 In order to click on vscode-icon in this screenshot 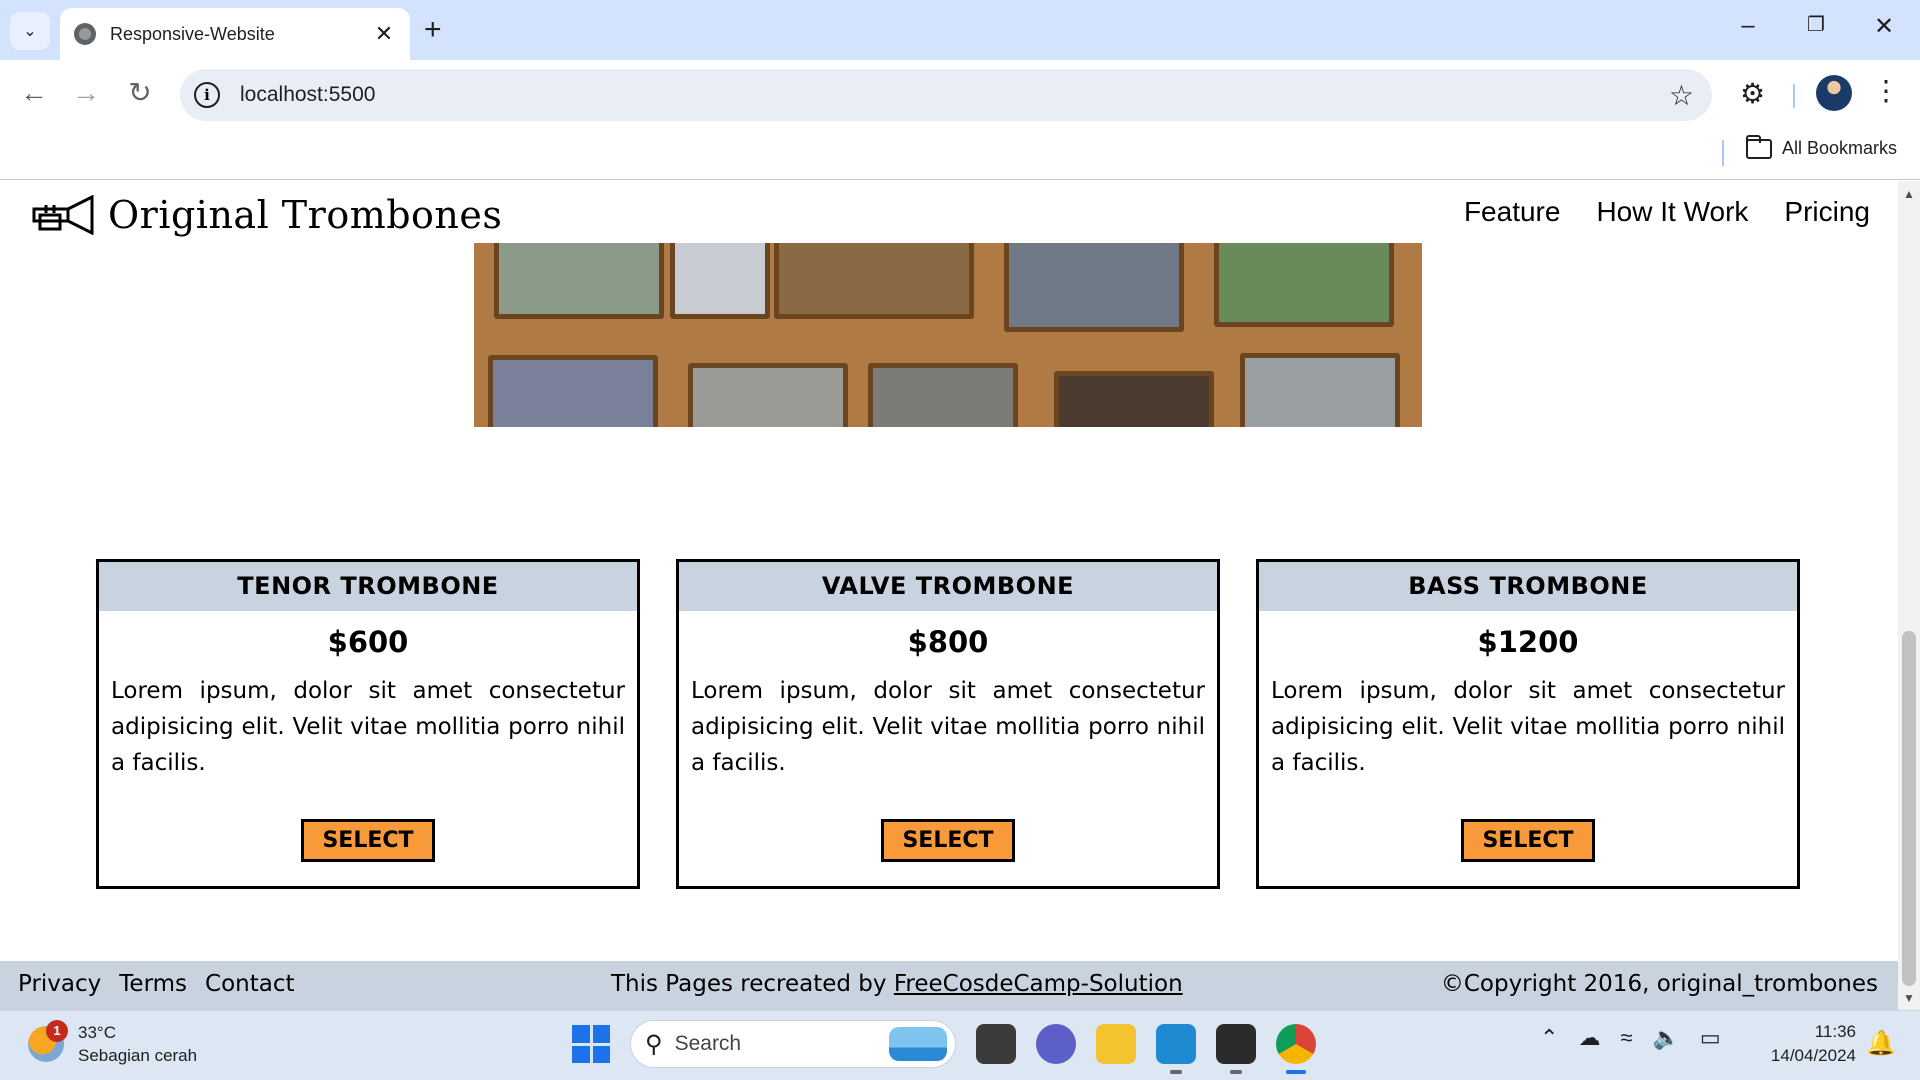, I will do `click(1176, 1049)`.